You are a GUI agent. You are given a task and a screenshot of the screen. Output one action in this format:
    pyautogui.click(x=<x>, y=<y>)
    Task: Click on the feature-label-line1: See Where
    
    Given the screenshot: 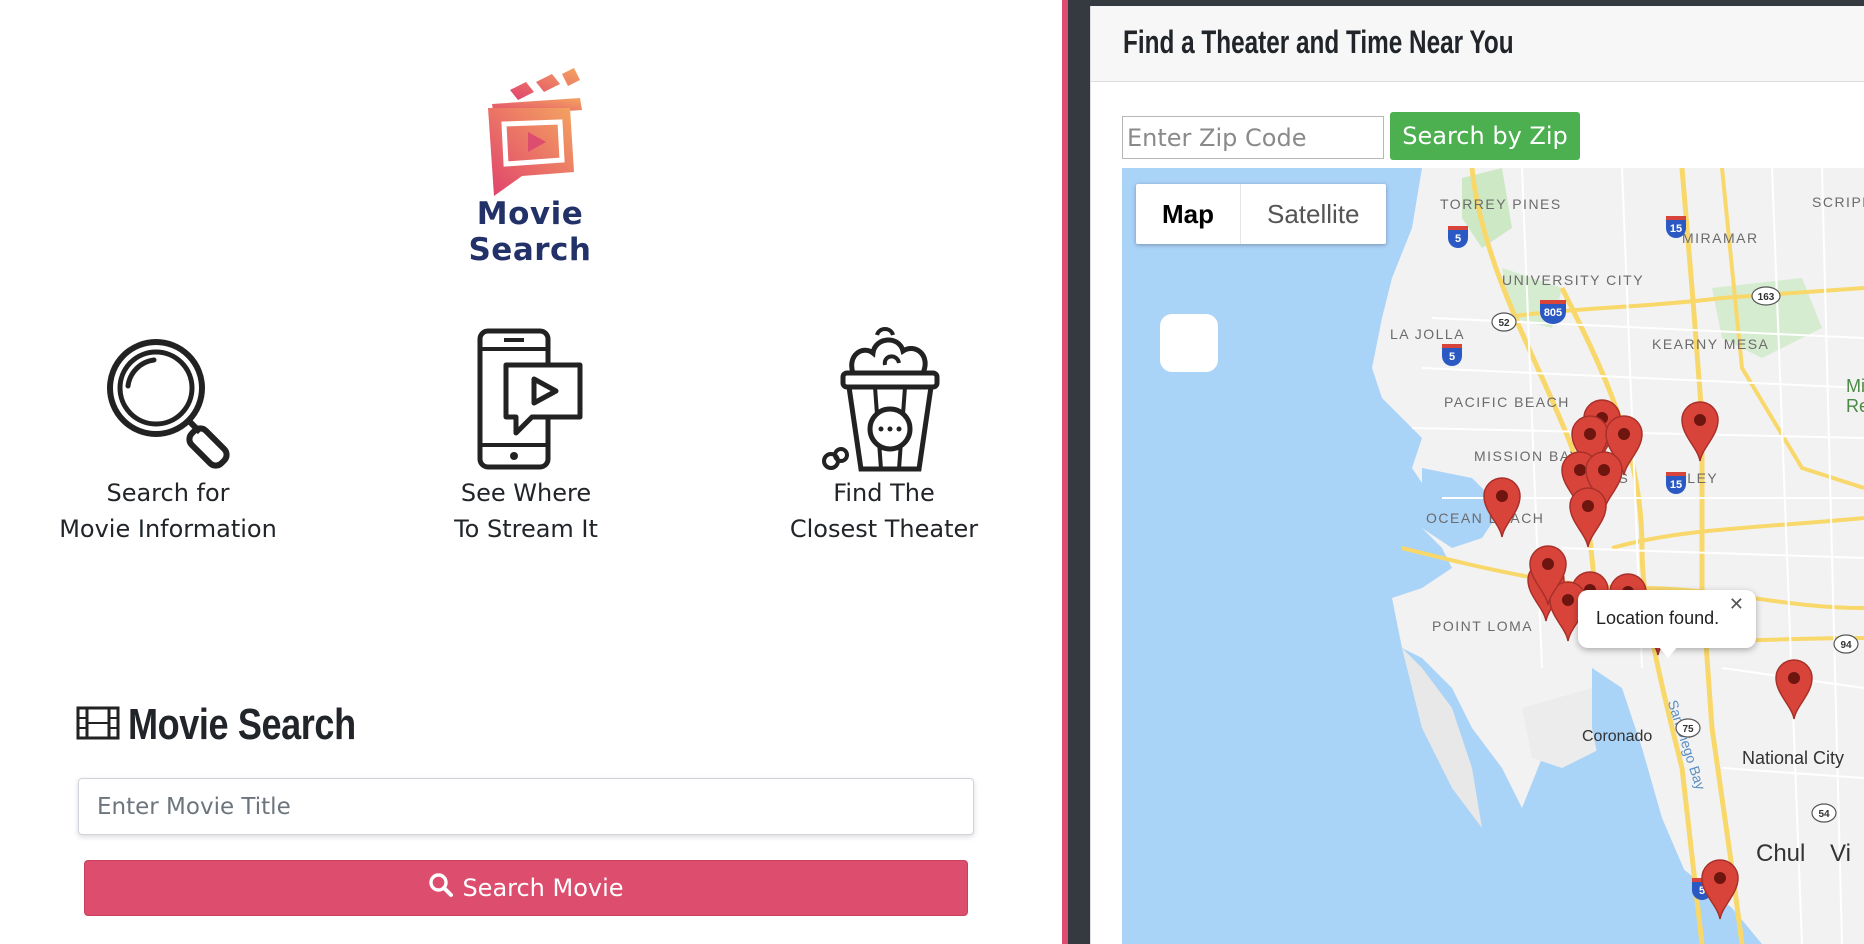 What is the action you would take?
    pyautogui.click(x=526, y=493)
    